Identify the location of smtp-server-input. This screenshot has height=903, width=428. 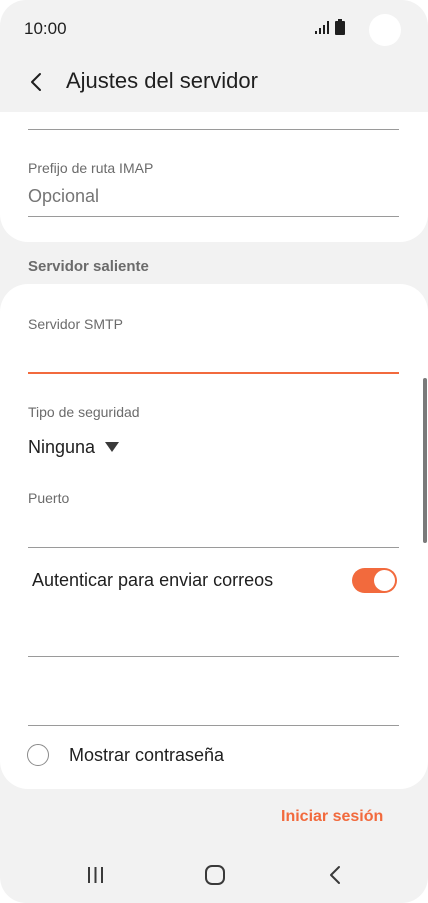
(213, 356).